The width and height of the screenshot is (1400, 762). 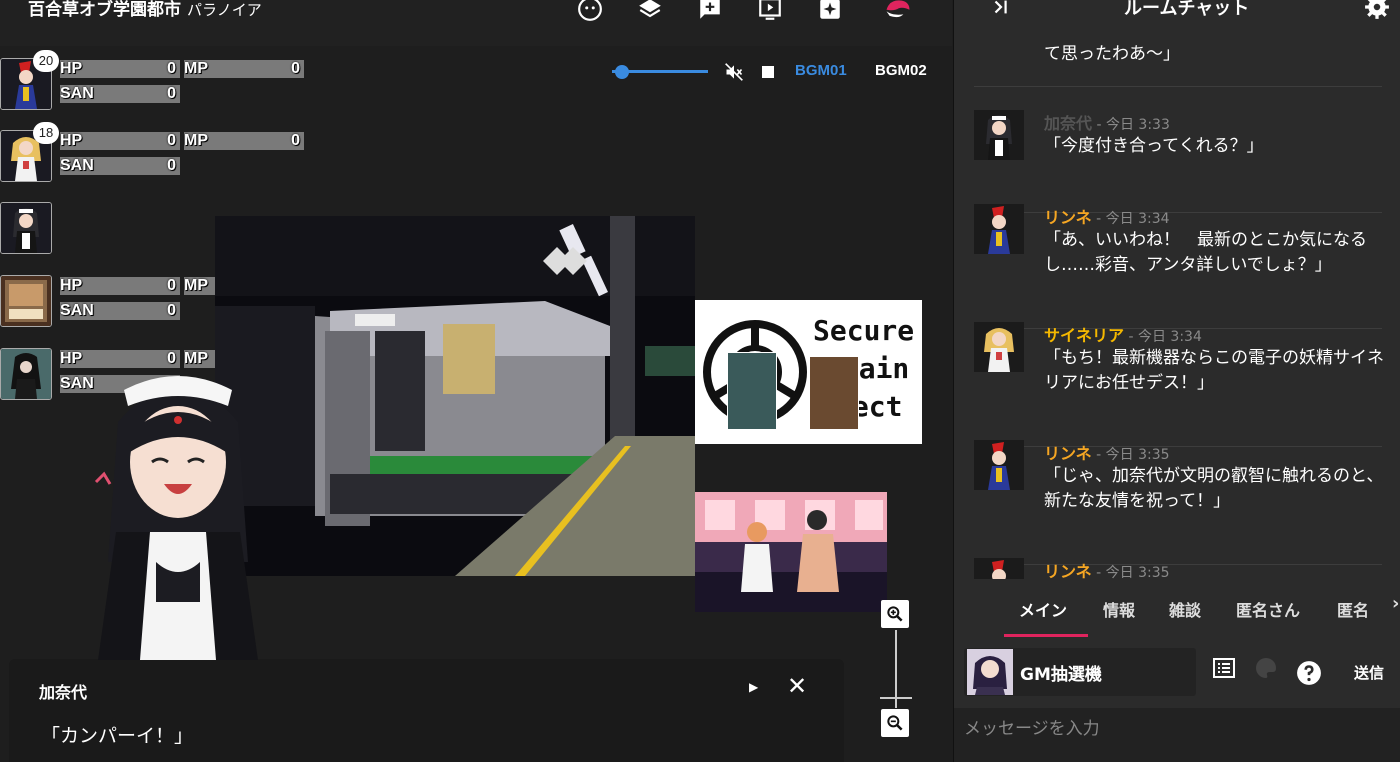 I want to click on speaker-selector: GM抽選機, so click(x=1080, y=672).